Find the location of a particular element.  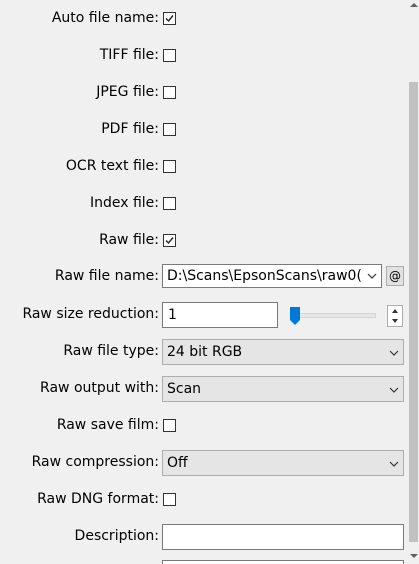

row-raw-output-with: Raw output with: Scan is located at coordinates (204, 389).